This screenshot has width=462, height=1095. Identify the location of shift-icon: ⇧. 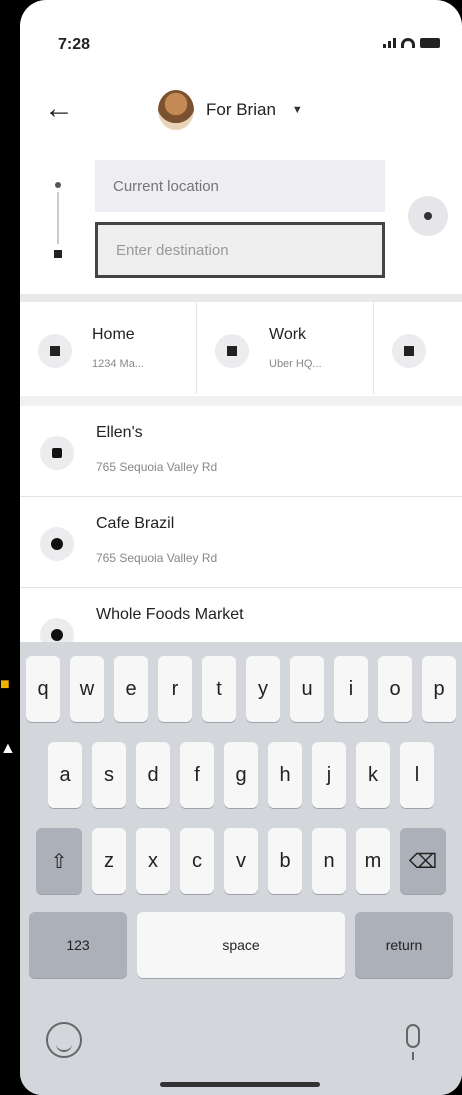
(59, 861).